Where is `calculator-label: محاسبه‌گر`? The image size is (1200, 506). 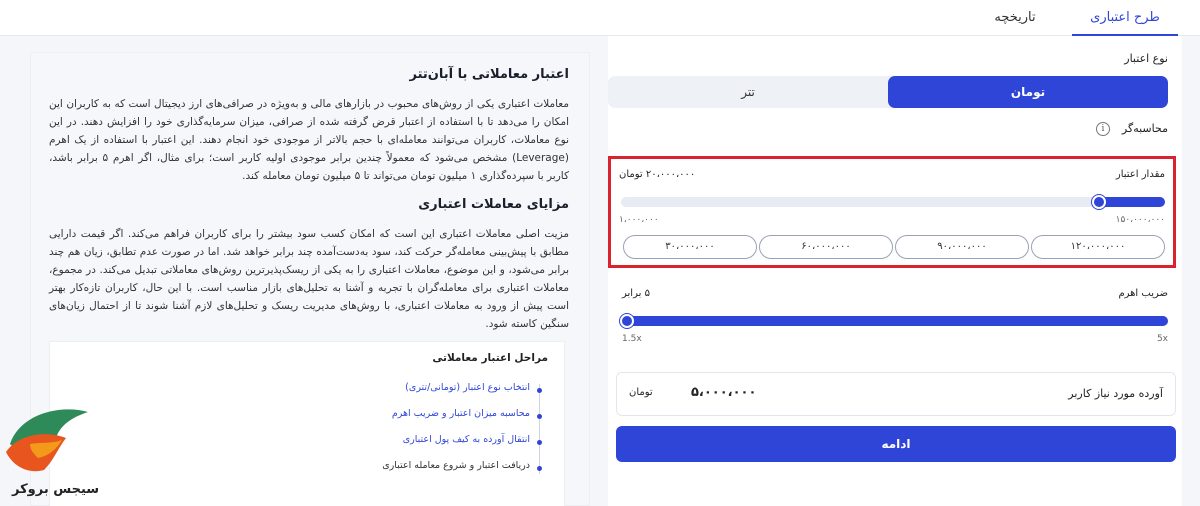
calculator-label: محاسبه‌گر is located at coordinates (1144, 128).